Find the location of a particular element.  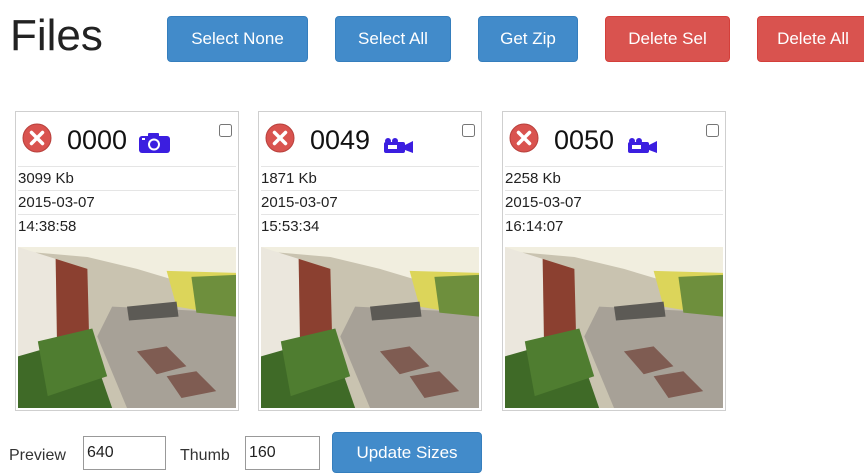

file-time: 16:14:07 is located at coordinates (534, 226).